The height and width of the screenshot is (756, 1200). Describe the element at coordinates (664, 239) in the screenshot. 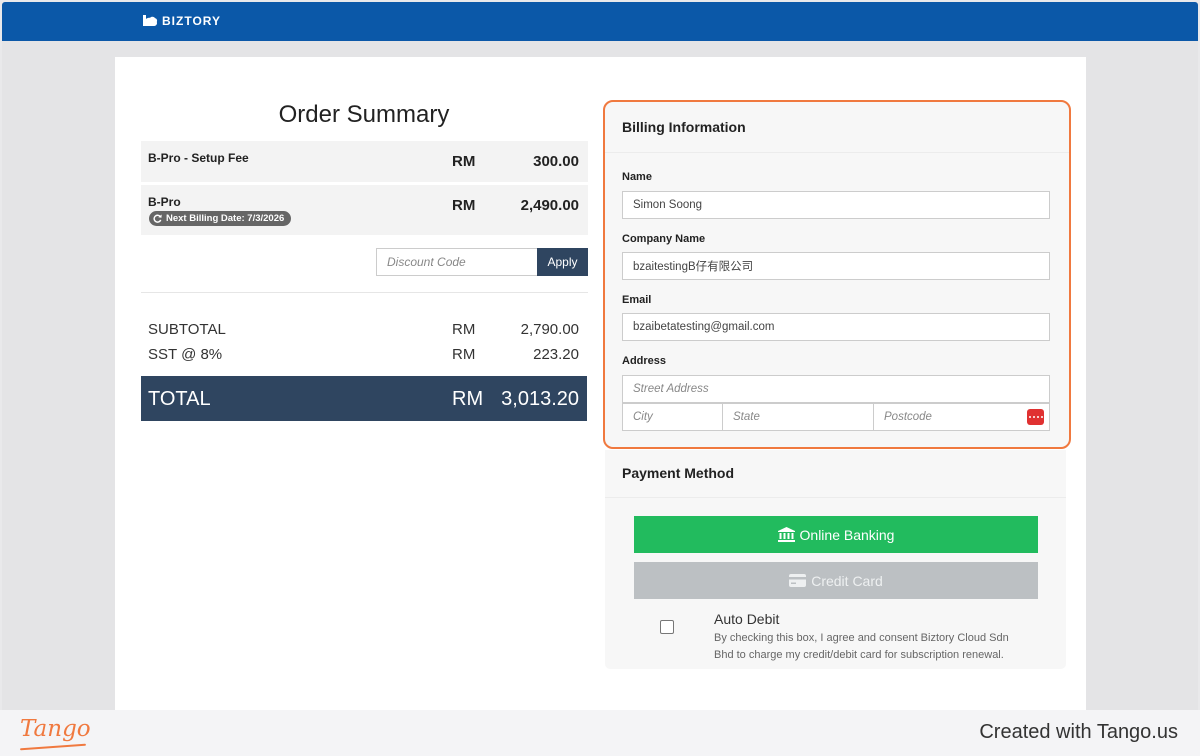

I see `company-name-label: Company Name` at that location.